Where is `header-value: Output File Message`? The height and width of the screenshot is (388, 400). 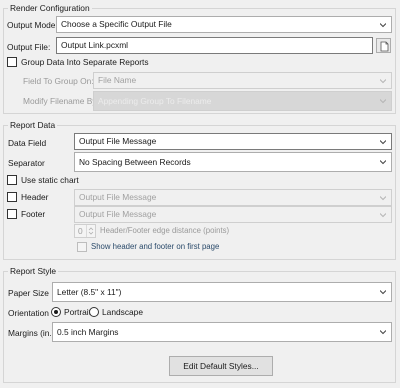 header-value: Output File Message is located at coordinates (118, 197).